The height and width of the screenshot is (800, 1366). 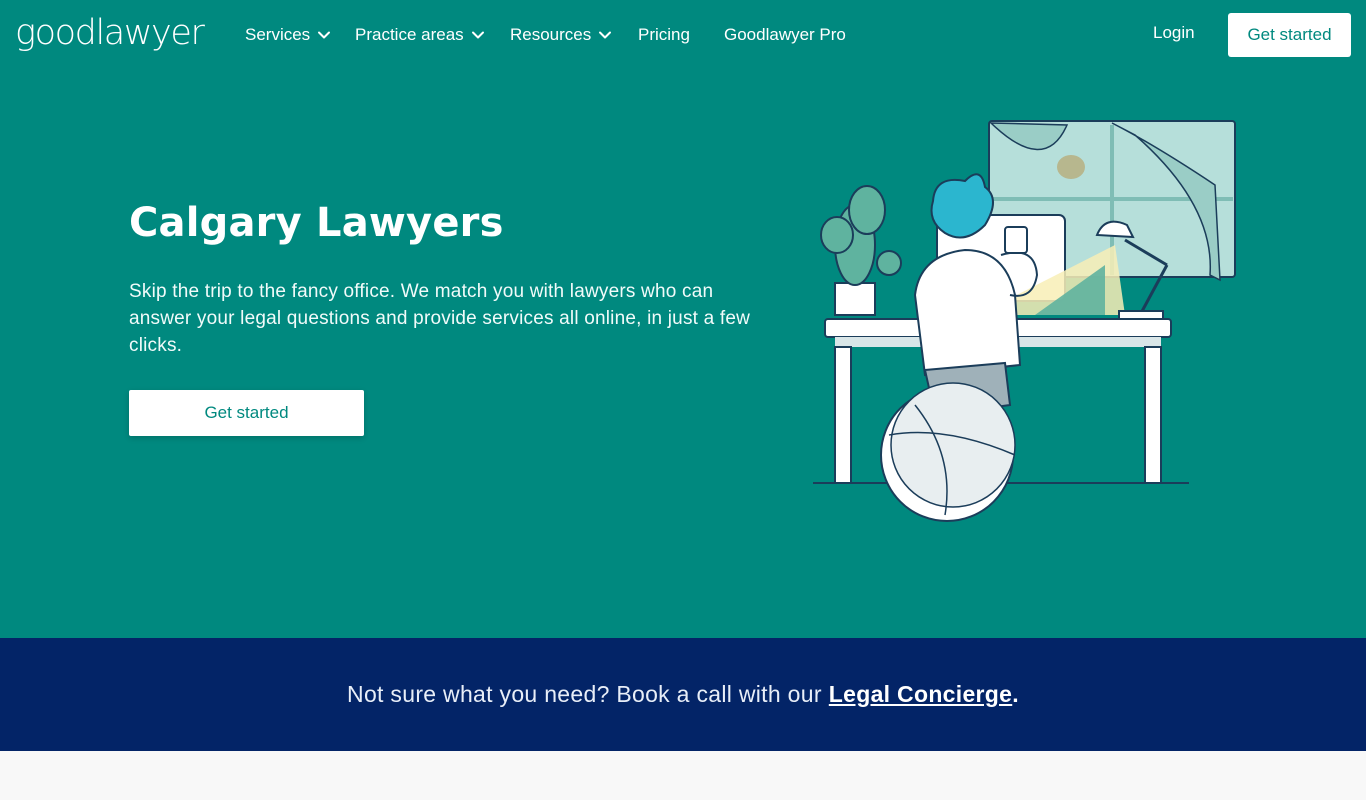 What do you see at coordinates (316, 223) in the screenshot?
I see `page-title: Calgary Lawyers` at bounding box center [316, 223].